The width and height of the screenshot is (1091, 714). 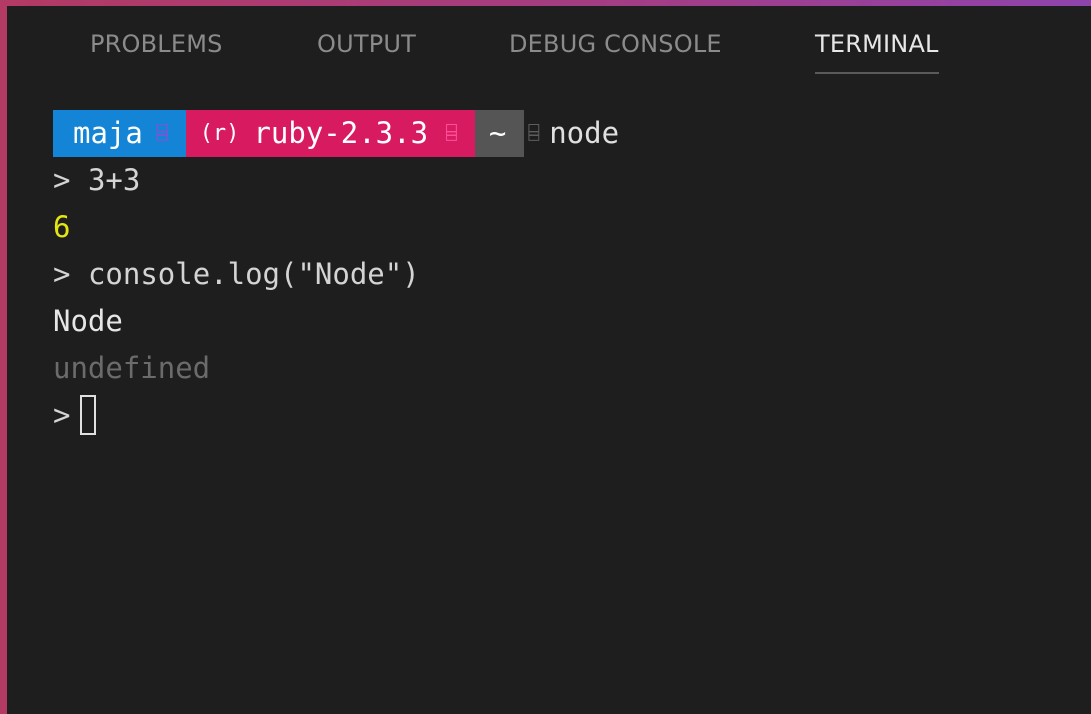 What do you see at coordinates (114, 180) in the screenshot?
I see `repl-input-text: 3+3` at bounding box center [114, 180].